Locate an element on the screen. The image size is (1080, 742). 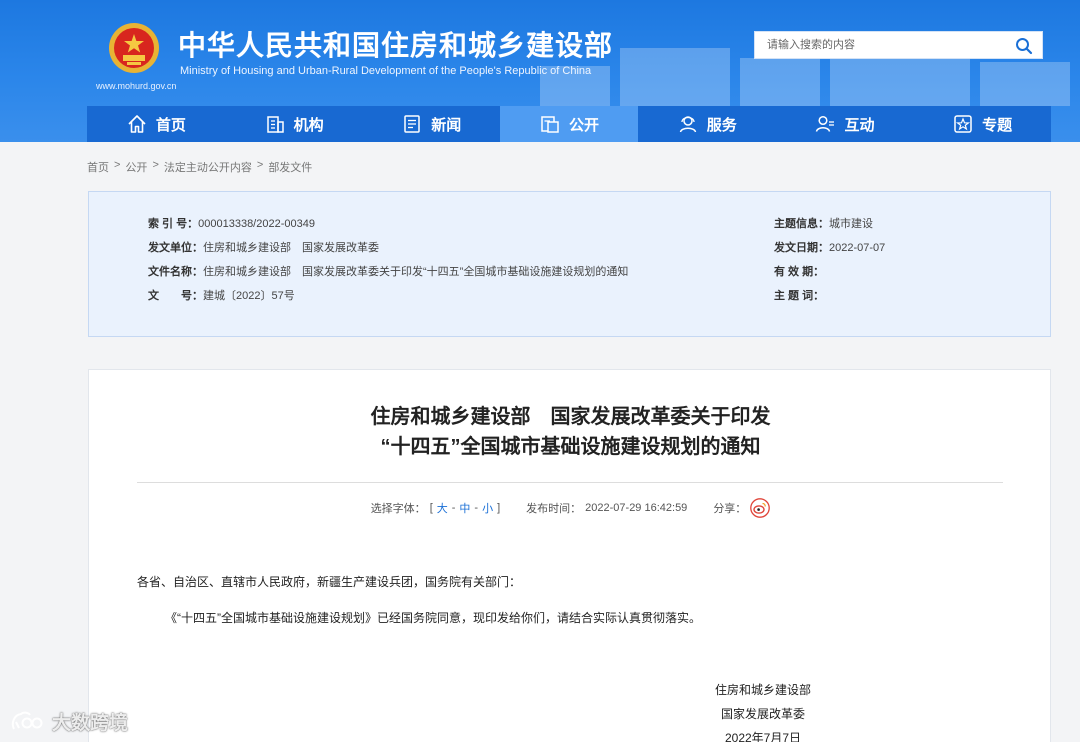
search-box is located at coordinates (898, 45).